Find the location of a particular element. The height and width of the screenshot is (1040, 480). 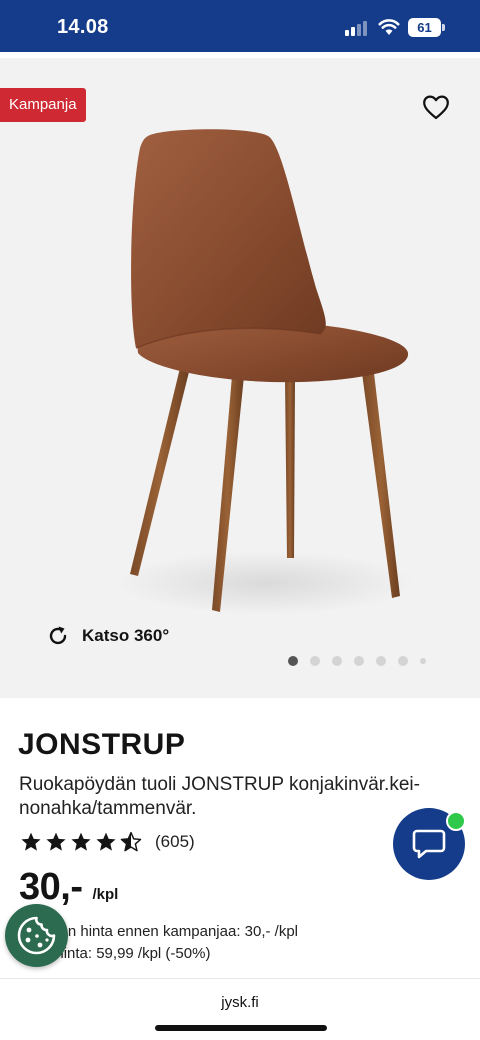

campaign-badge: Kampanja is located at coordinates (43, 105).